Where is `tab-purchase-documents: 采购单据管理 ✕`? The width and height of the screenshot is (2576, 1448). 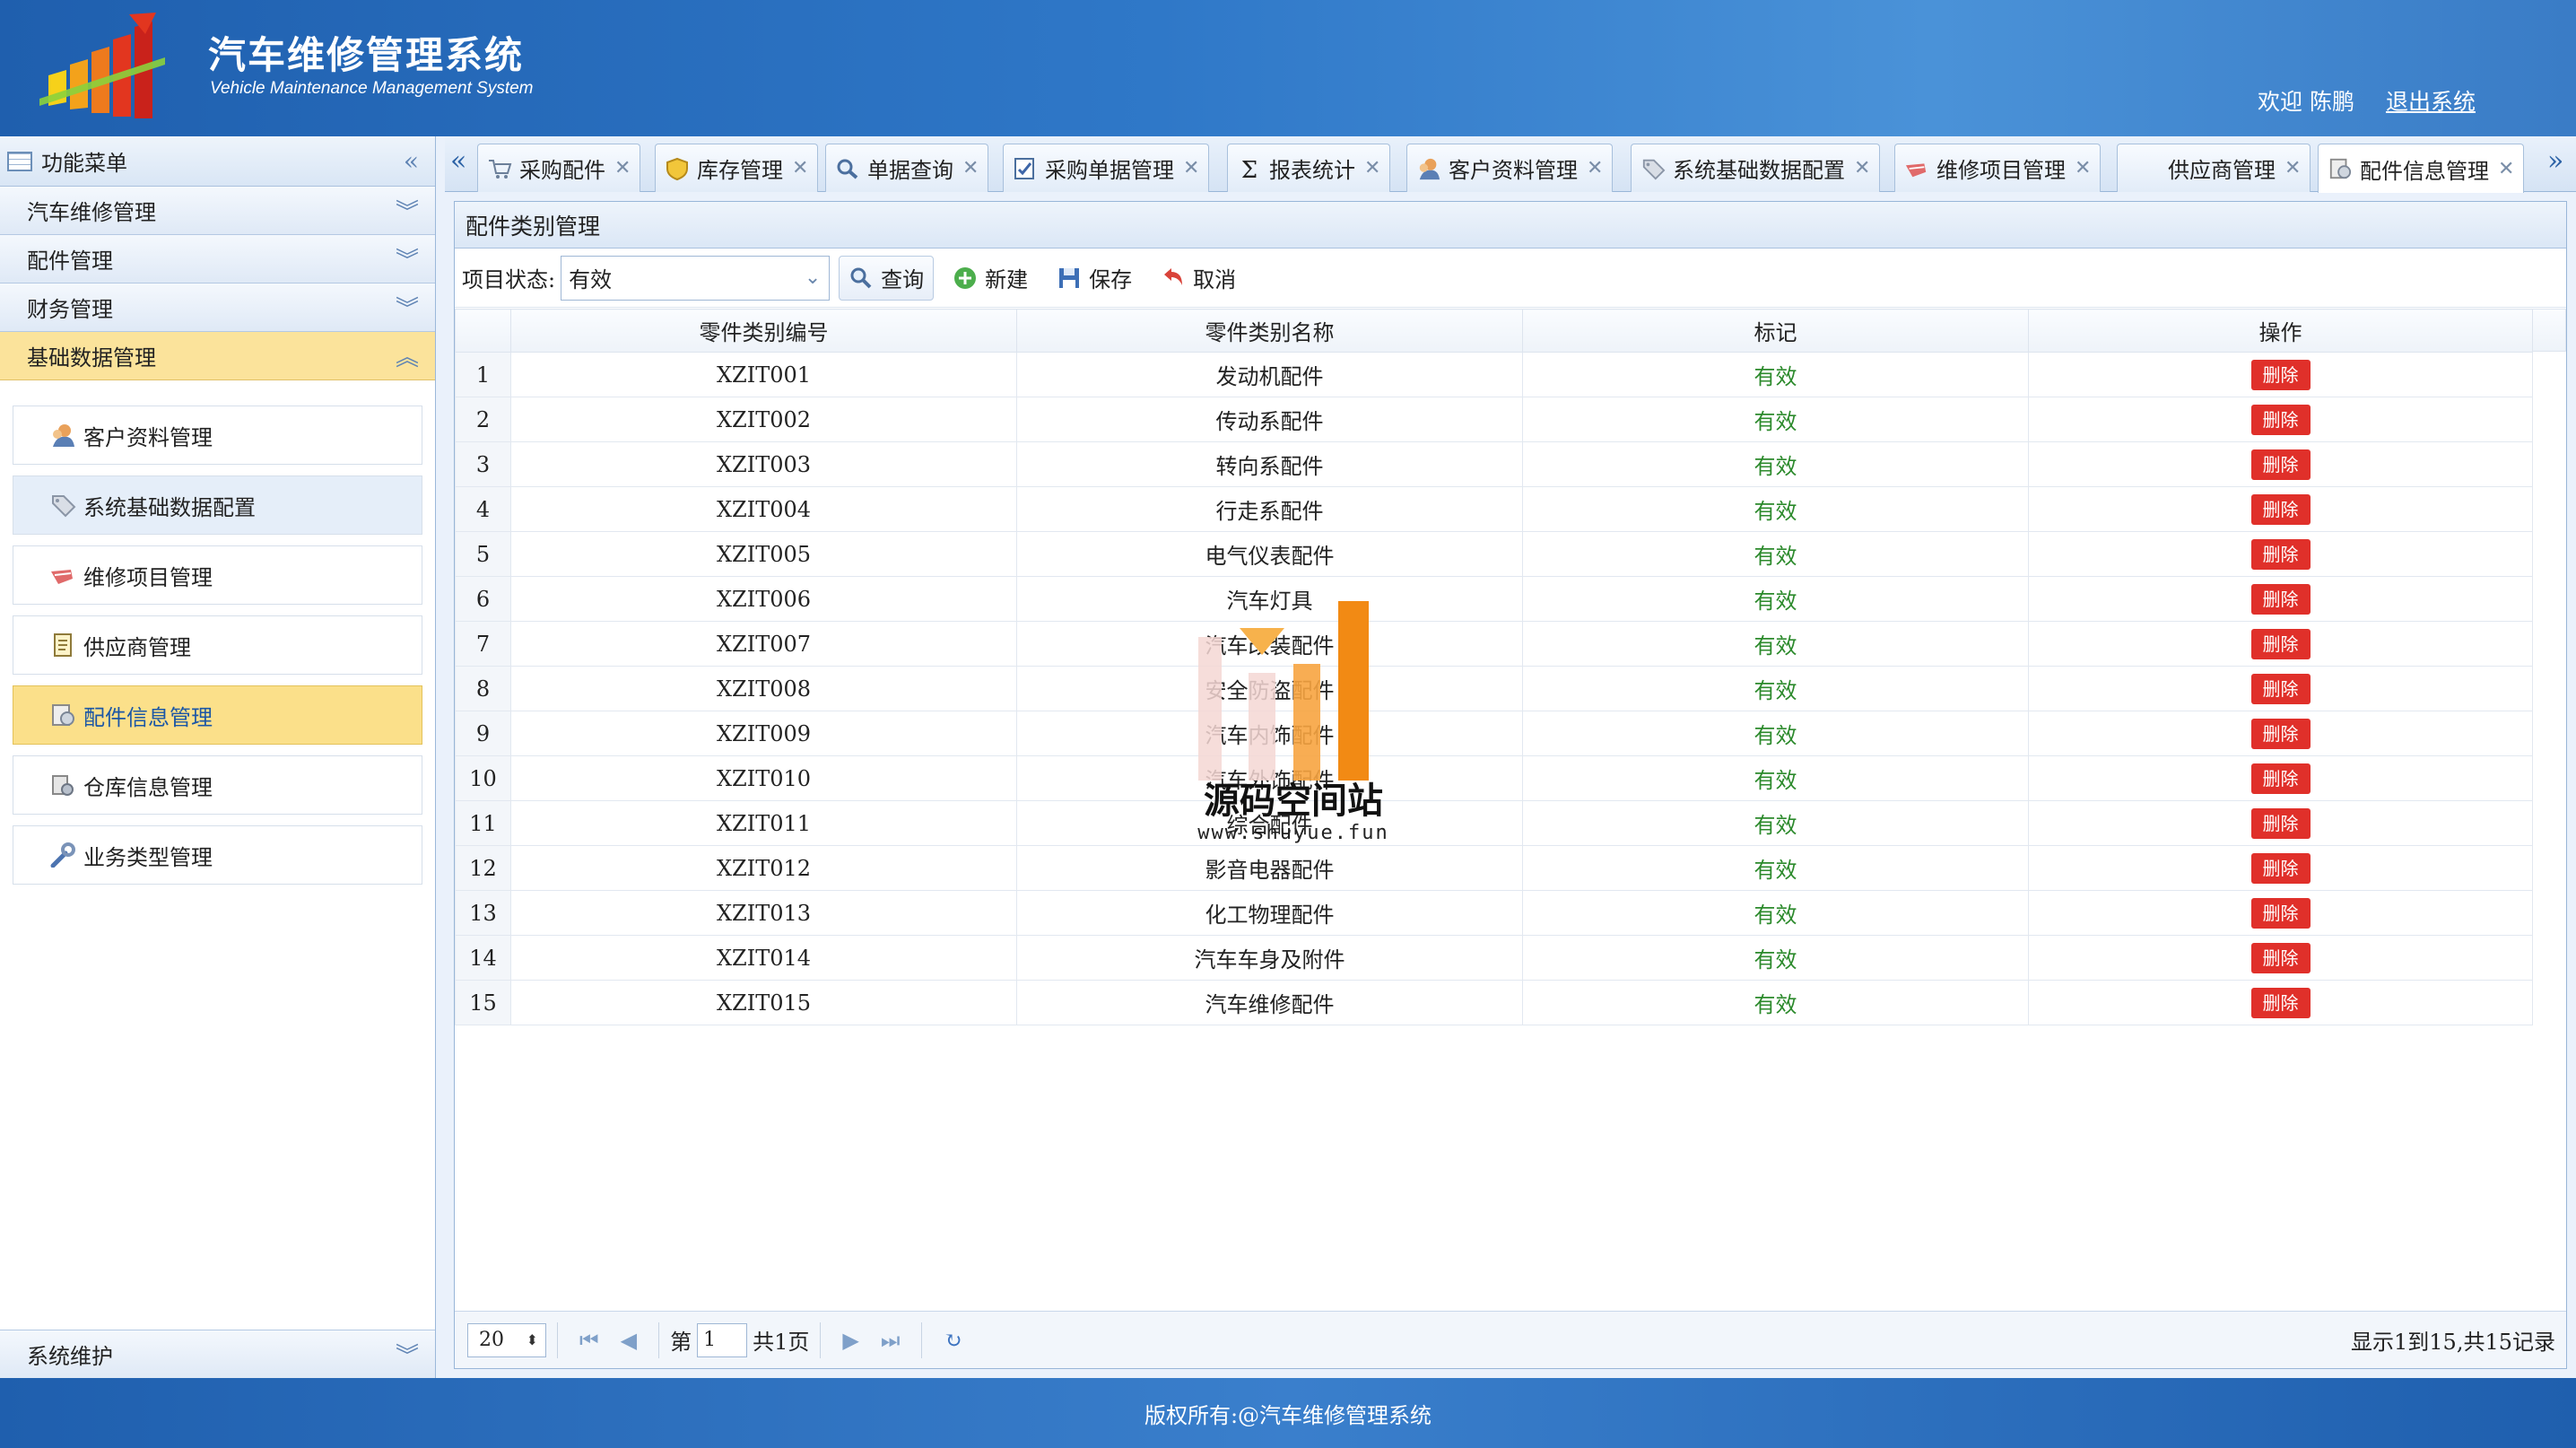
tab-purchase-documents: 采购单据管理 ✕ is located at coordinates (1106, 168).